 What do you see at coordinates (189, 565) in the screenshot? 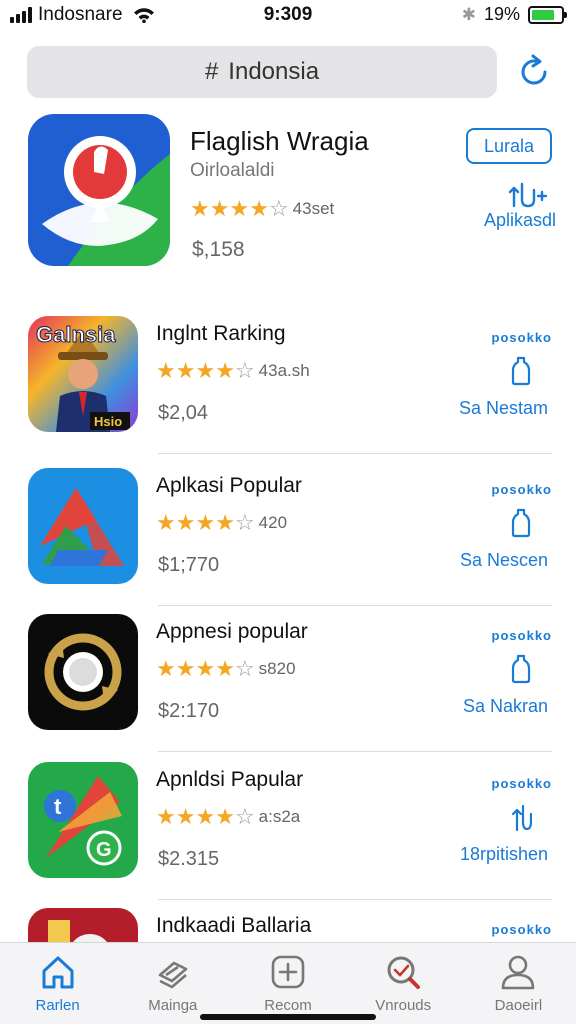
I see `app-price: $1;770` at bounding box center [189, 565].